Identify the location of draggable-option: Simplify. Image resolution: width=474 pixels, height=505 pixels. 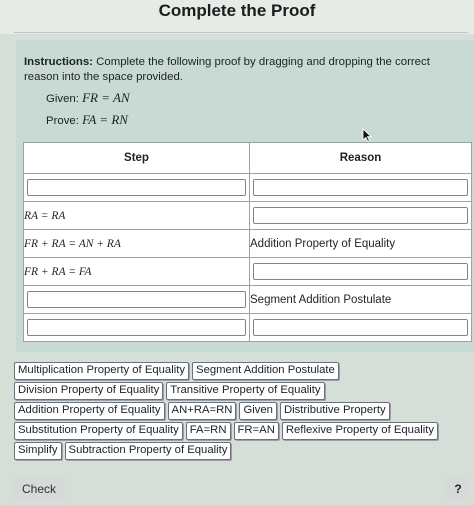
(38, 451).